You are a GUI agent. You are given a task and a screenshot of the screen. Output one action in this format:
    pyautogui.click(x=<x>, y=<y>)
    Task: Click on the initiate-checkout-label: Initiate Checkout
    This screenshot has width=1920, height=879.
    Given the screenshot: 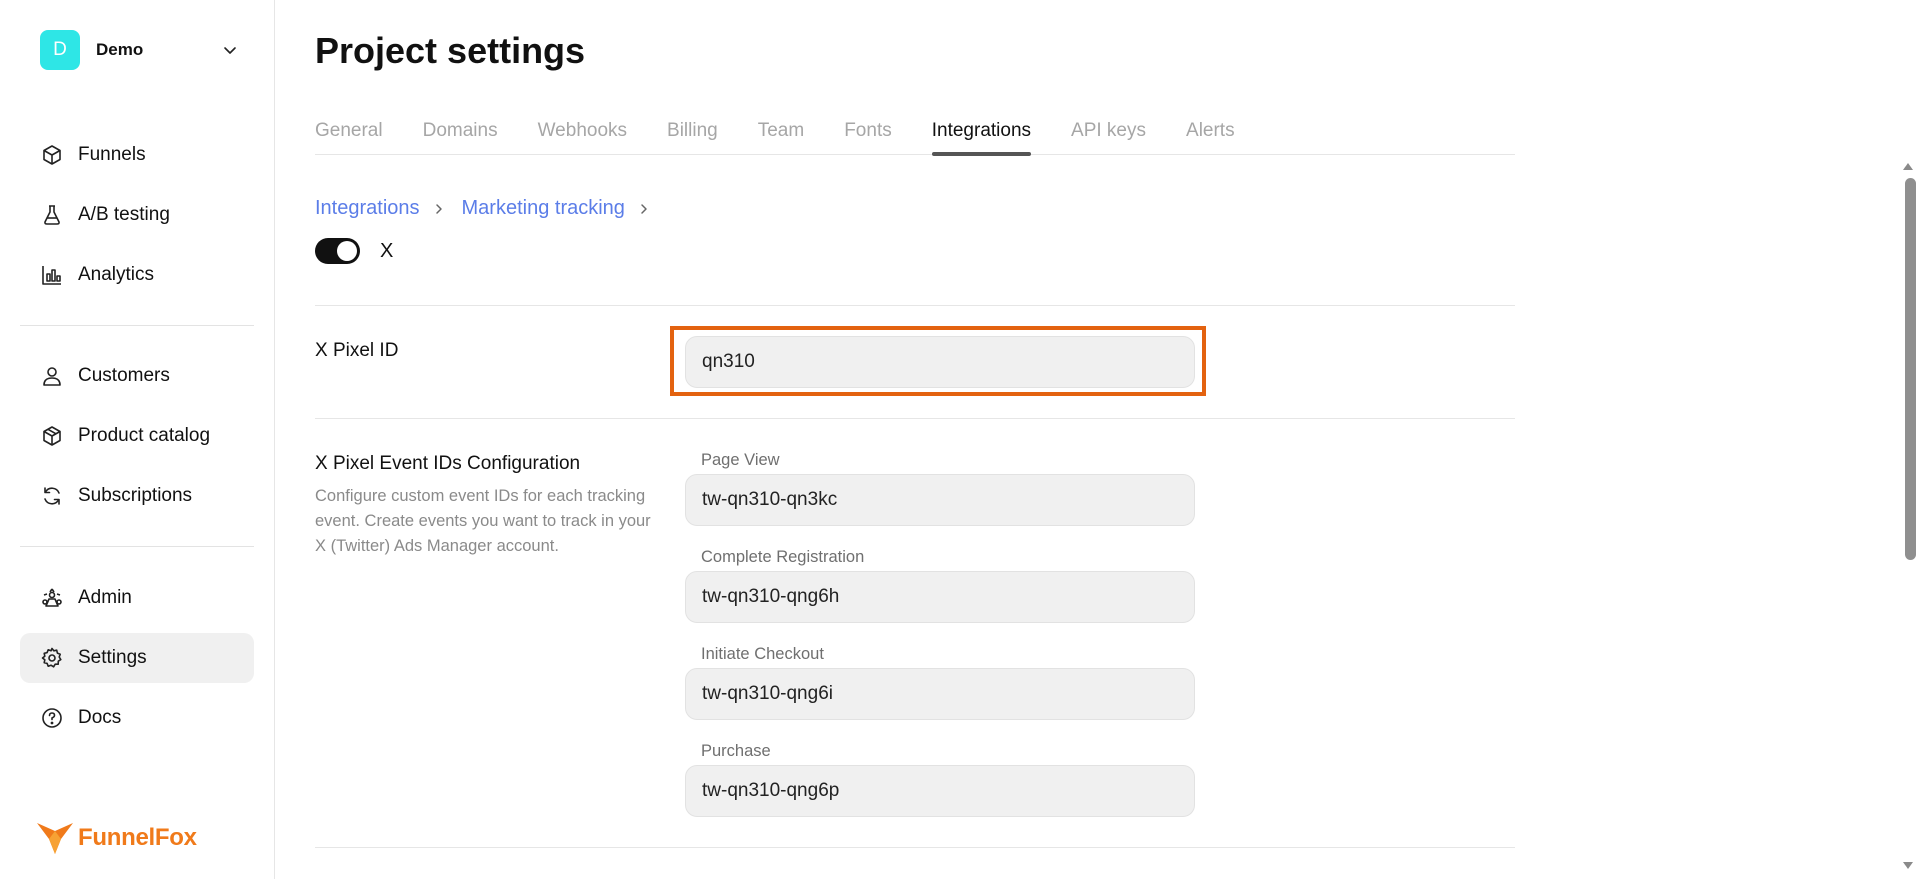 What is the action you would take?
    pyautogui.click(x=762, y=654)
    